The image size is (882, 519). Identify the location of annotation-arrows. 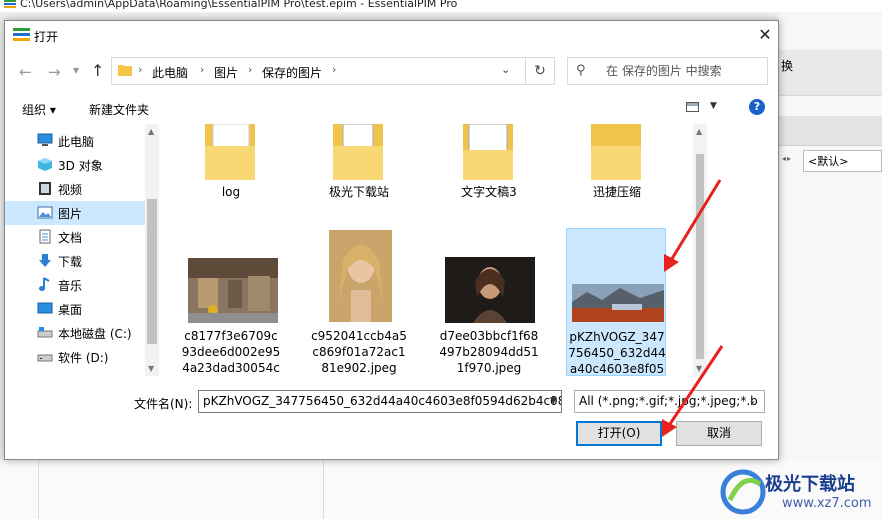
(693, 308).